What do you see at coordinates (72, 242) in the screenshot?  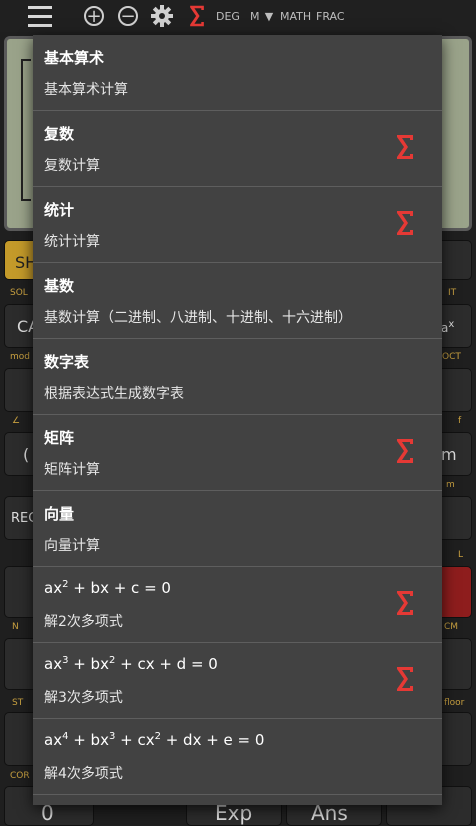 I see `menu-item-subtitle: 统计计算` at bounding box center [72, 242].